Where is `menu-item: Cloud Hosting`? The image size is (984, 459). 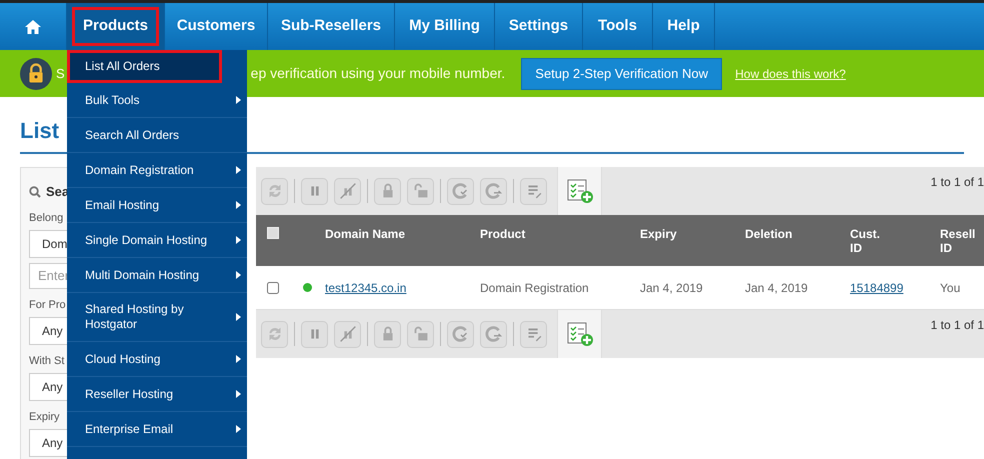
menu-item: Cloud Hosting is located at coordinates (157, 359).